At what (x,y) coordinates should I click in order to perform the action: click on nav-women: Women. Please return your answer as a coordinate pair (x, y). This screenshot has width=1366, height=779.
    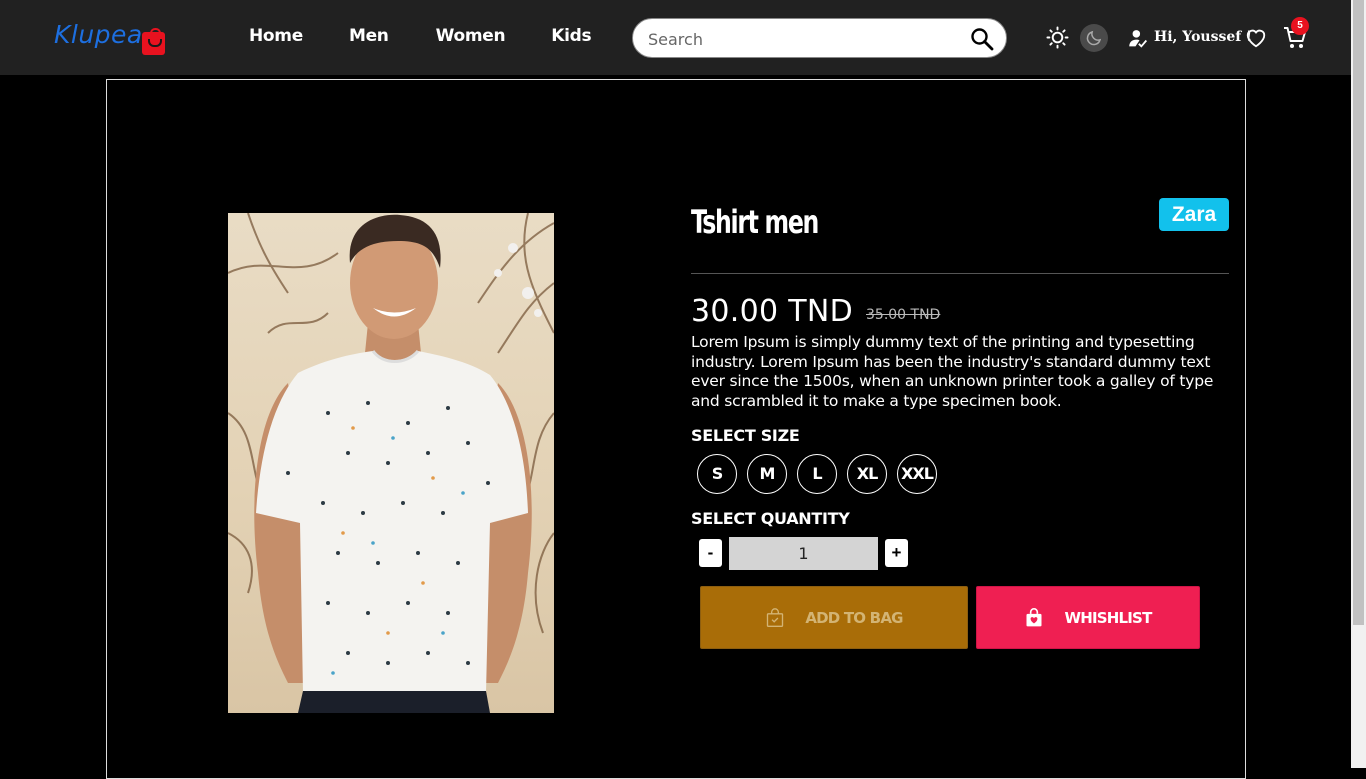
    Looking at the image, I should click on (471, 36).